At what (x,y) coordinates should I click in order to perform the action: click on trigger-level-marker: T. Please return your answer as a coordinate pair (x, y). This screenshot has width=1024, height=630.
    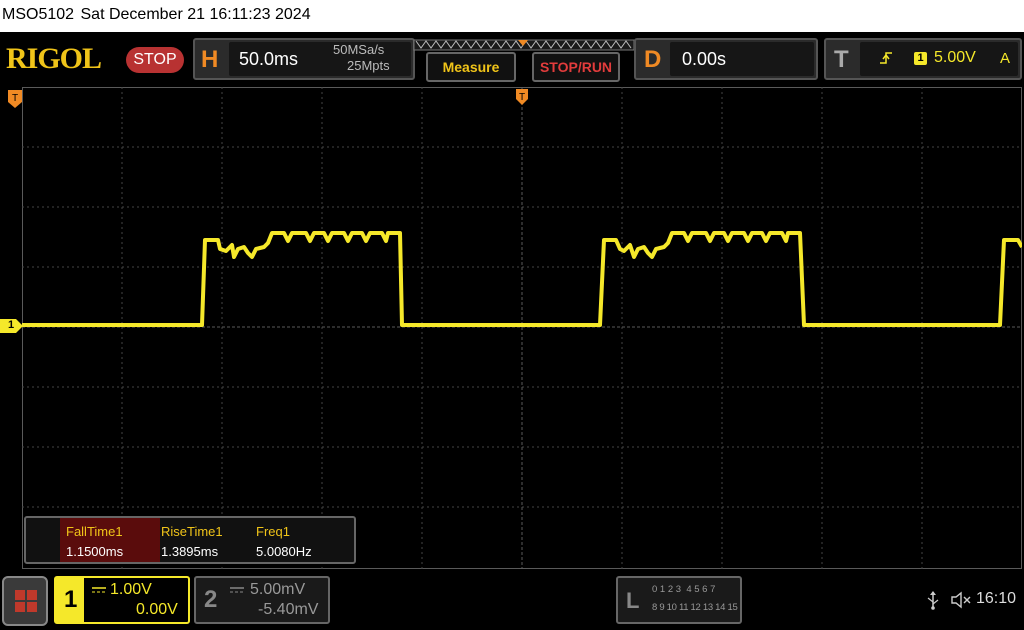
    Looking at the image, I should click on (15, 99).